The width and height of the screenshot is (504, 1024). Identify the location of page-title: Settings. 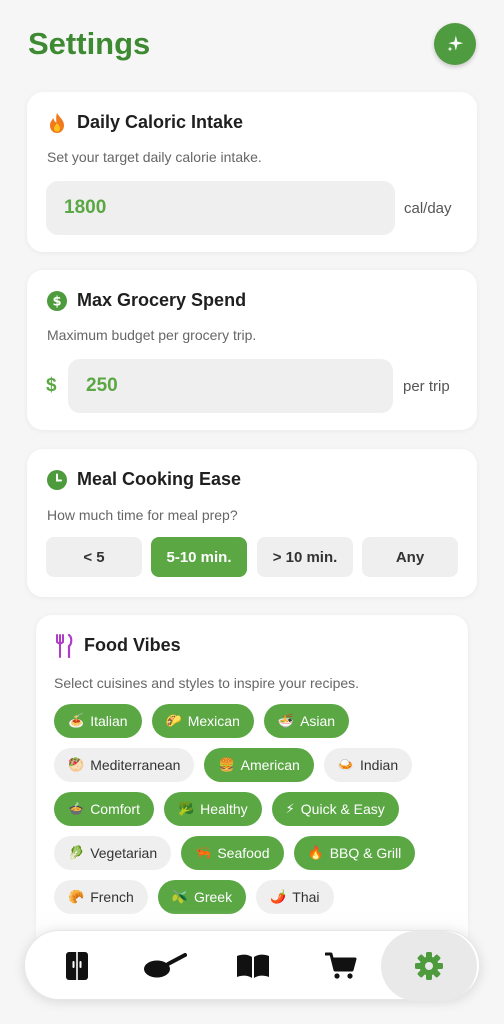
(89, 43).